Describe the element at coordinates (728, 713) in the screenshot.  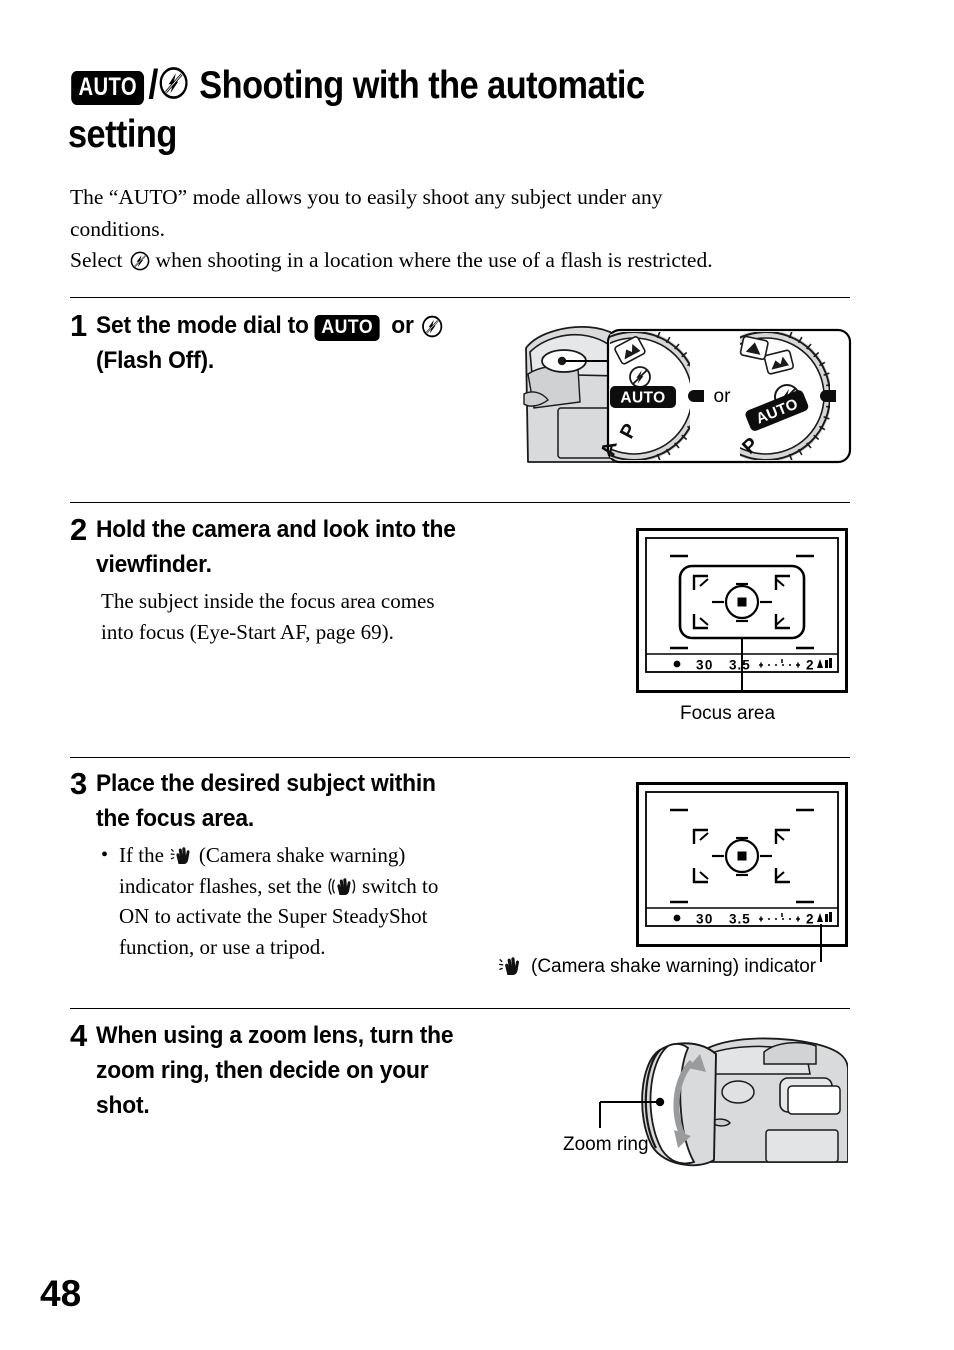
I see `focus-area-caption: Focus area` at that location.